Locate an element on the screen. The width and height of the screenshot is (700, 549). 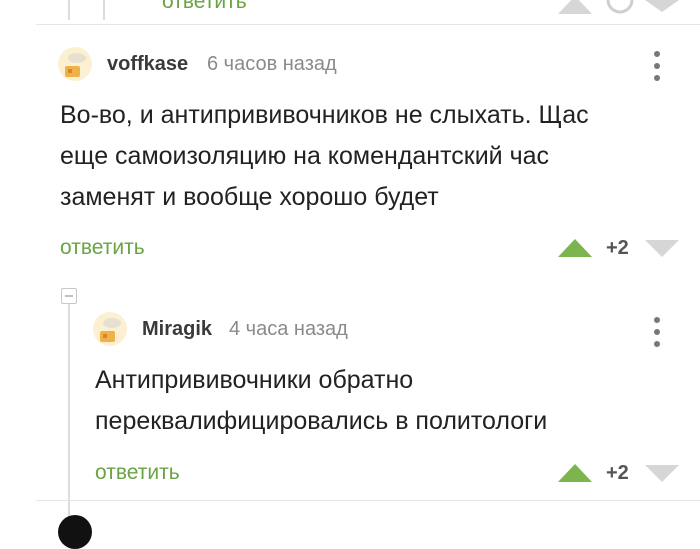
comment-text-line: переквалифицировались в политологи is located at coordinates (321, 421).